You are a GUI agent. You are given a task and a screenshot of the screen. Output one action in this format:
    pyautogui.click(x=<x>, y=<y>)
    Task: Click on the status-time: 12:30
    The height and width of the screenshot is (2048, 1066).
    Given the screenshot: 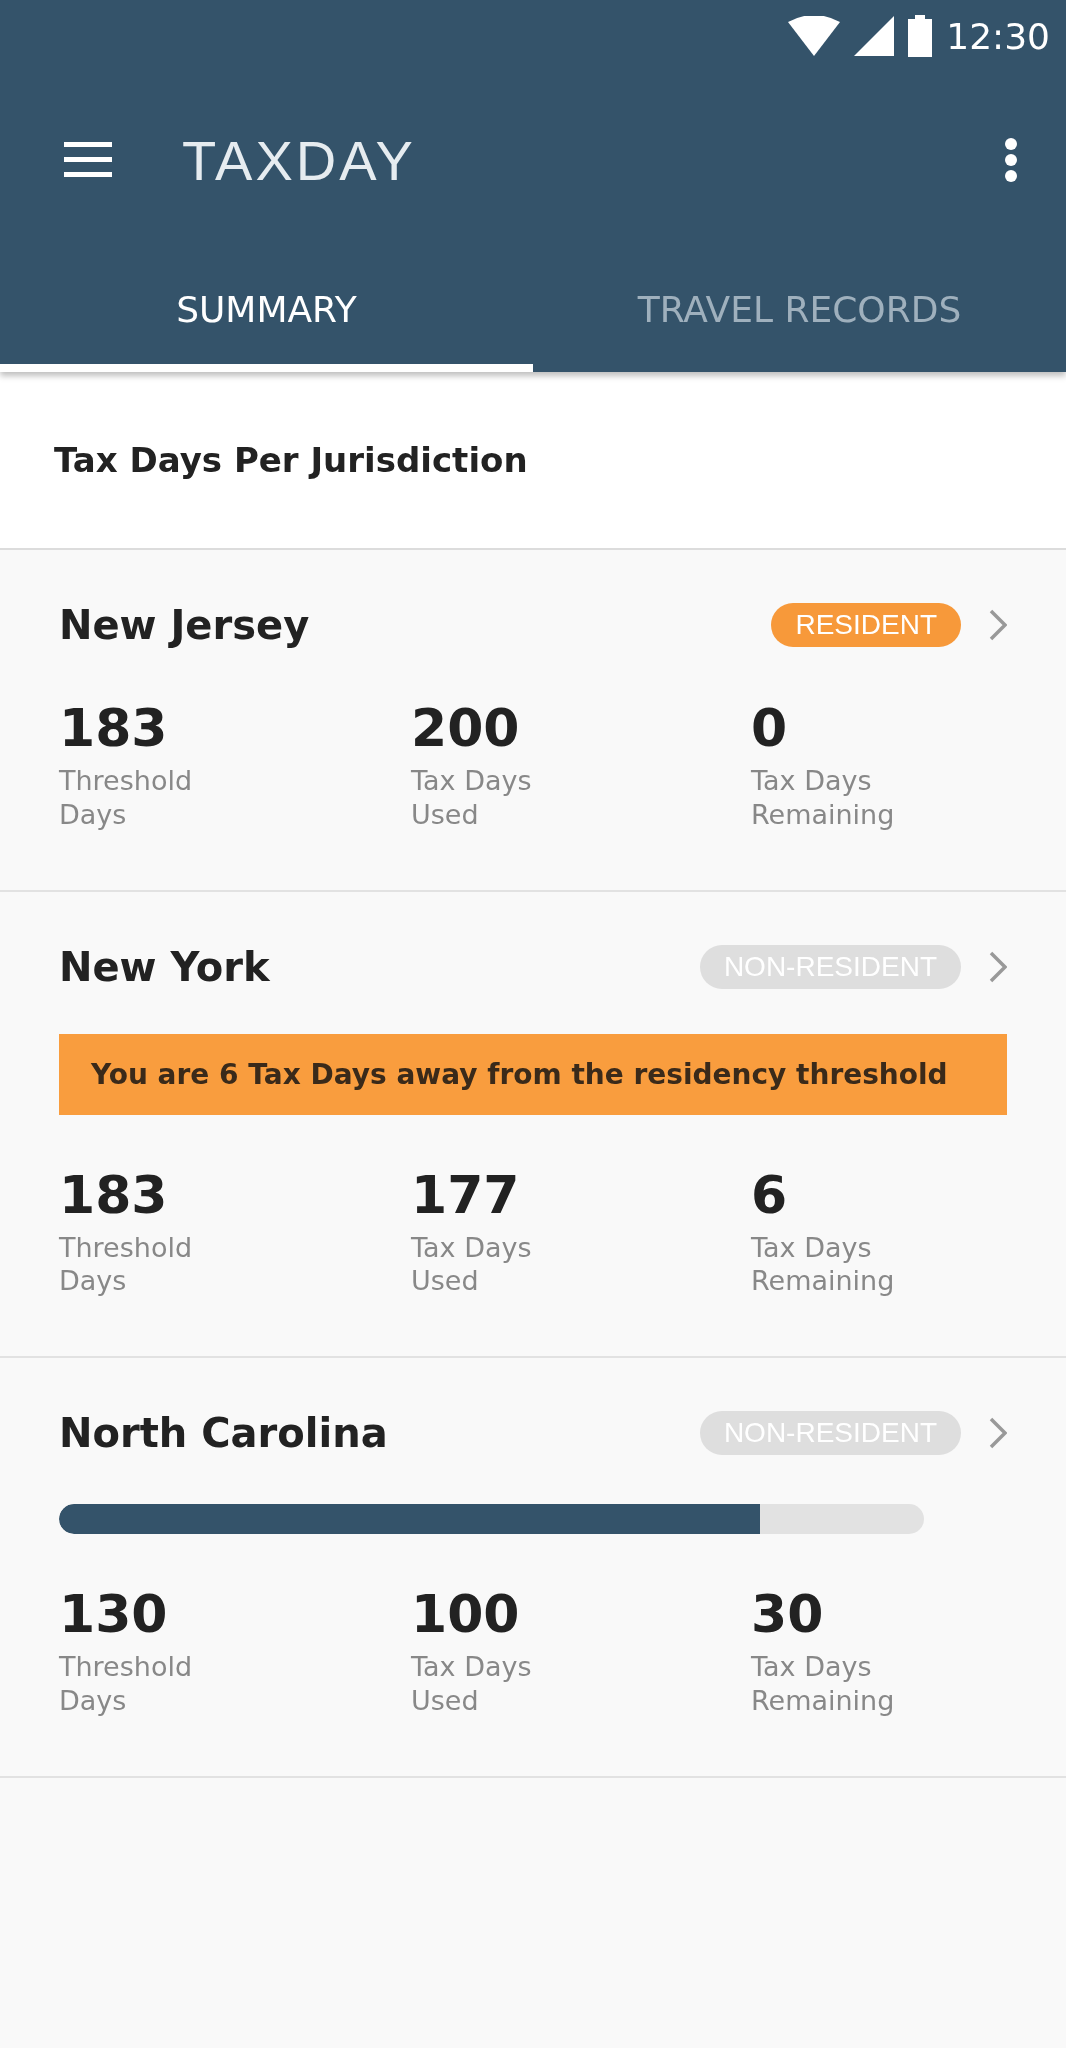 What is the action you would take?
    pyautogui.click(x=998, y=36)
    